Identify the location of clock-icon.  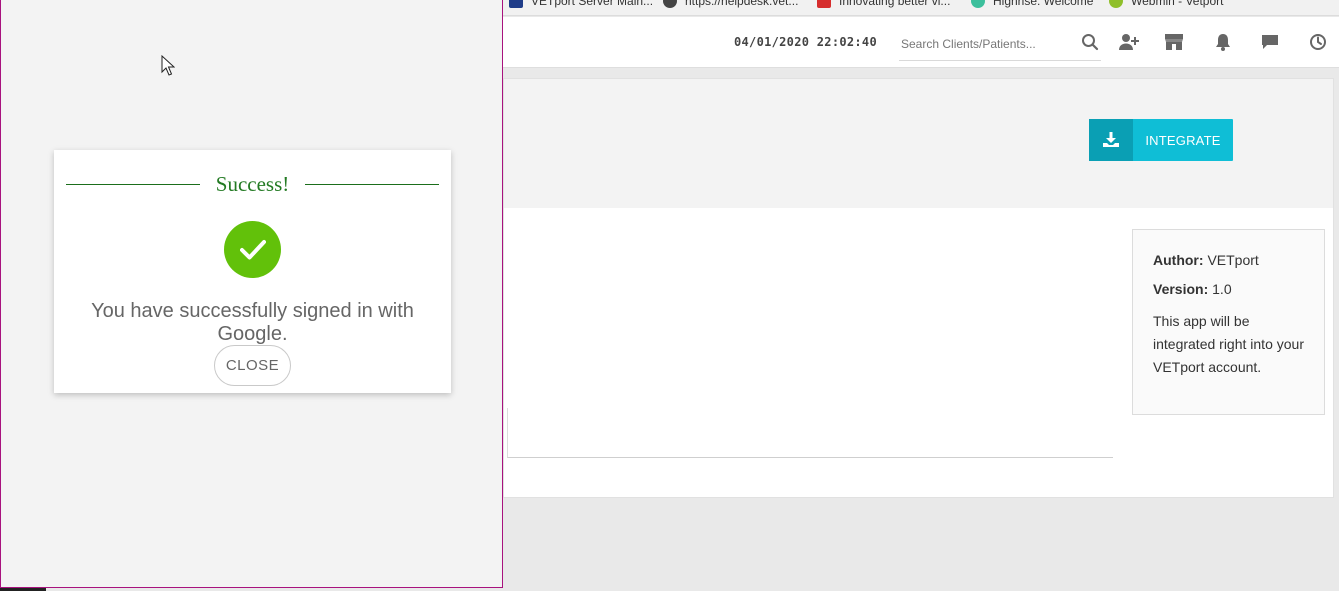
(1318, 42).